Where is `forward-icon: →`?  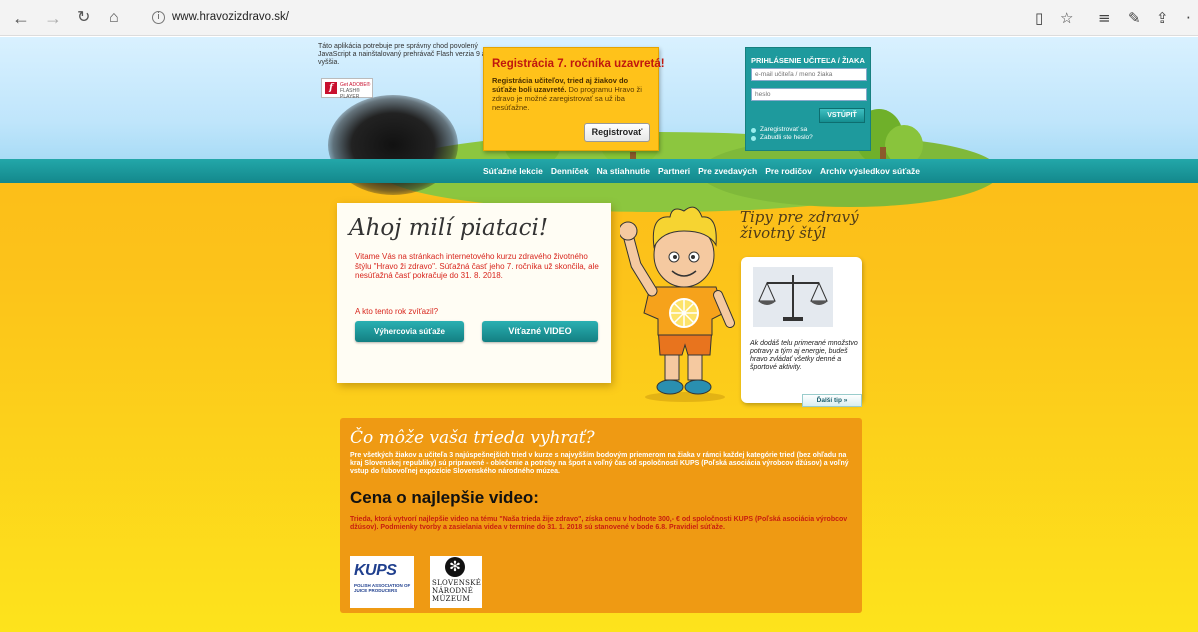
forward-icon: → is located at coordinates (53, 18).